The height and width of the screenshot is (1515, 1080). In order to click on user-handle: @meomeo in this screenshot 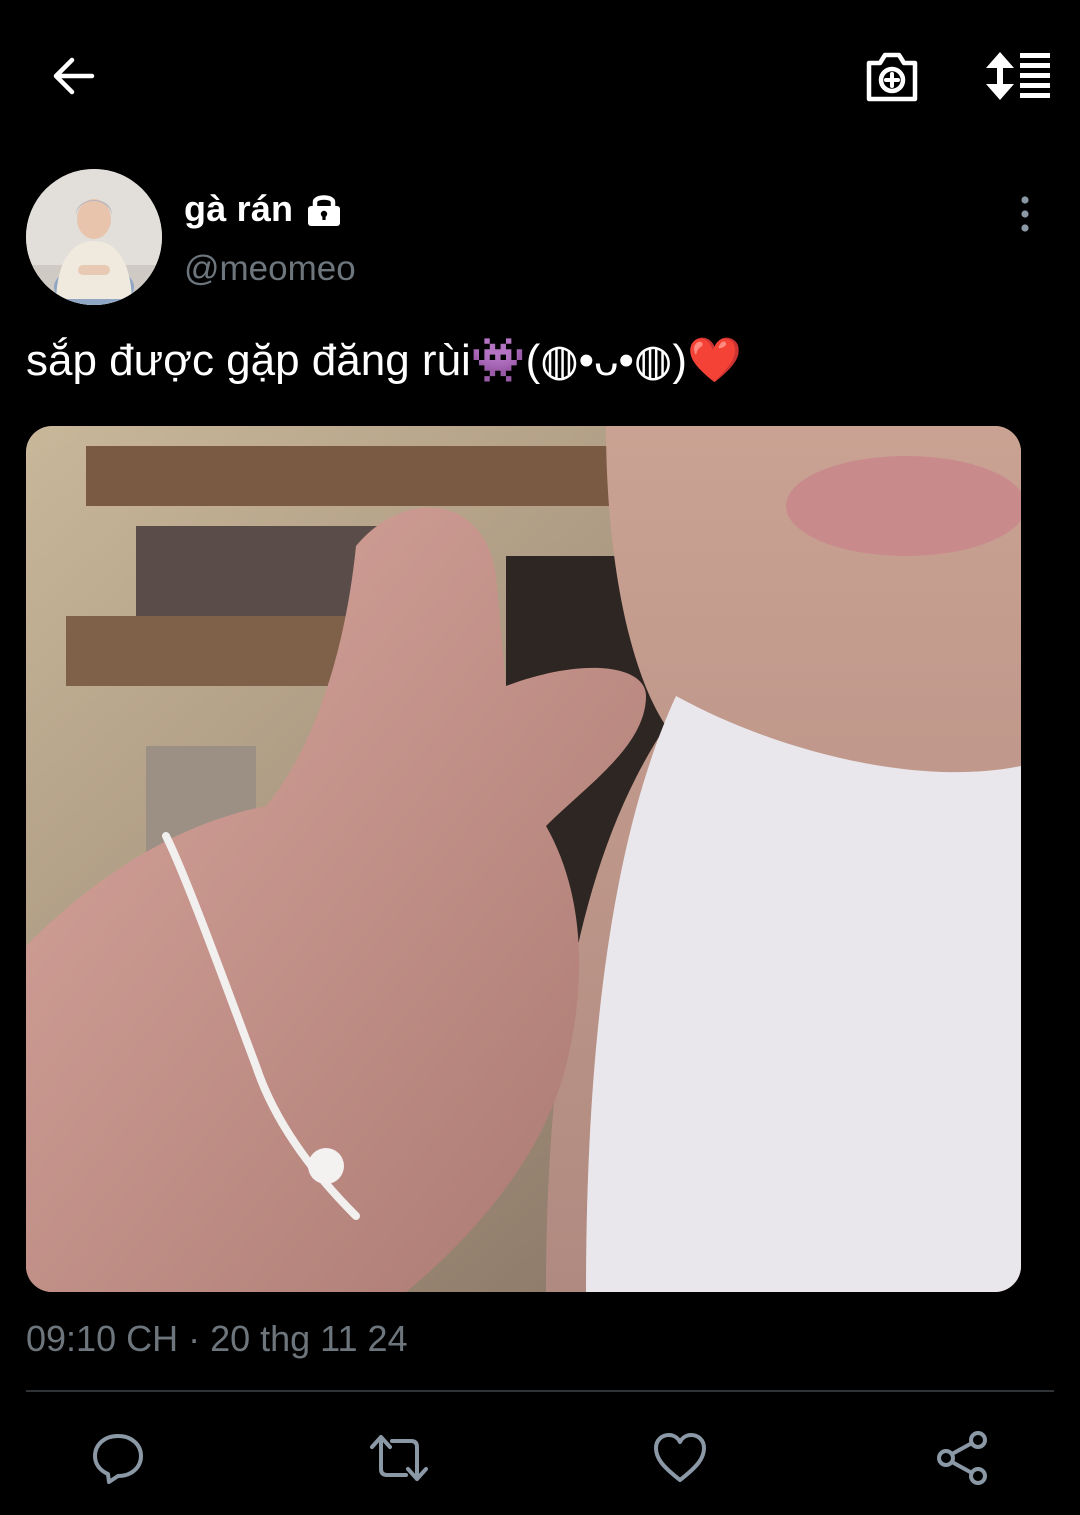, I will do `click(270, 269)`.